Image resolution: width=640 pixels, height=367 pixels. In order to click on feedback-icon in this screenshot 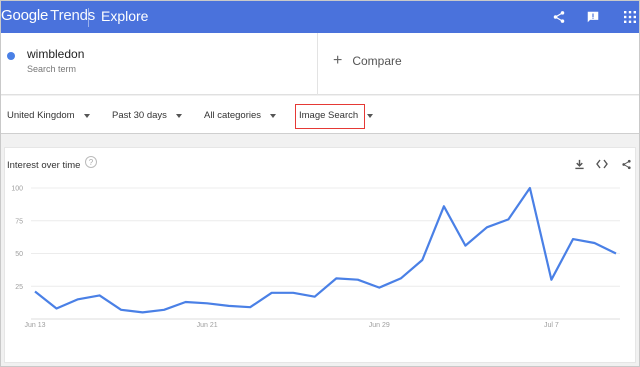, I will do `click(593, 17)`.